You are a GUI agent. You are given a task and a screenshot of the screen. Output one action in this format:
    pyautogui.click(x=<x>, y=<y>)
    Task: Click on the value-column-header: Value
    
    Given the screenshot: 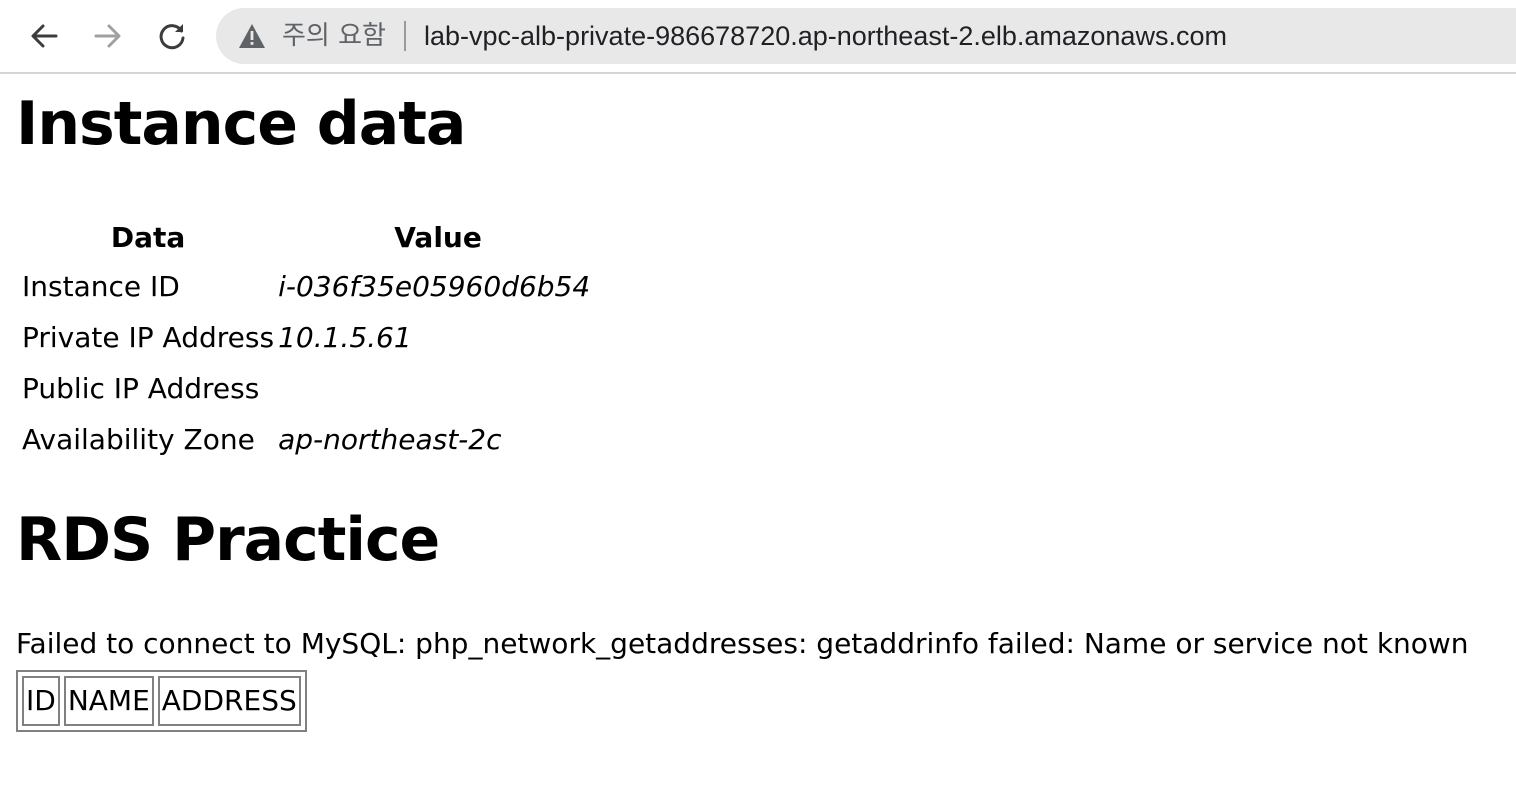 What is the action you would take?
    pyautogui.click(x=438, y=237)
    